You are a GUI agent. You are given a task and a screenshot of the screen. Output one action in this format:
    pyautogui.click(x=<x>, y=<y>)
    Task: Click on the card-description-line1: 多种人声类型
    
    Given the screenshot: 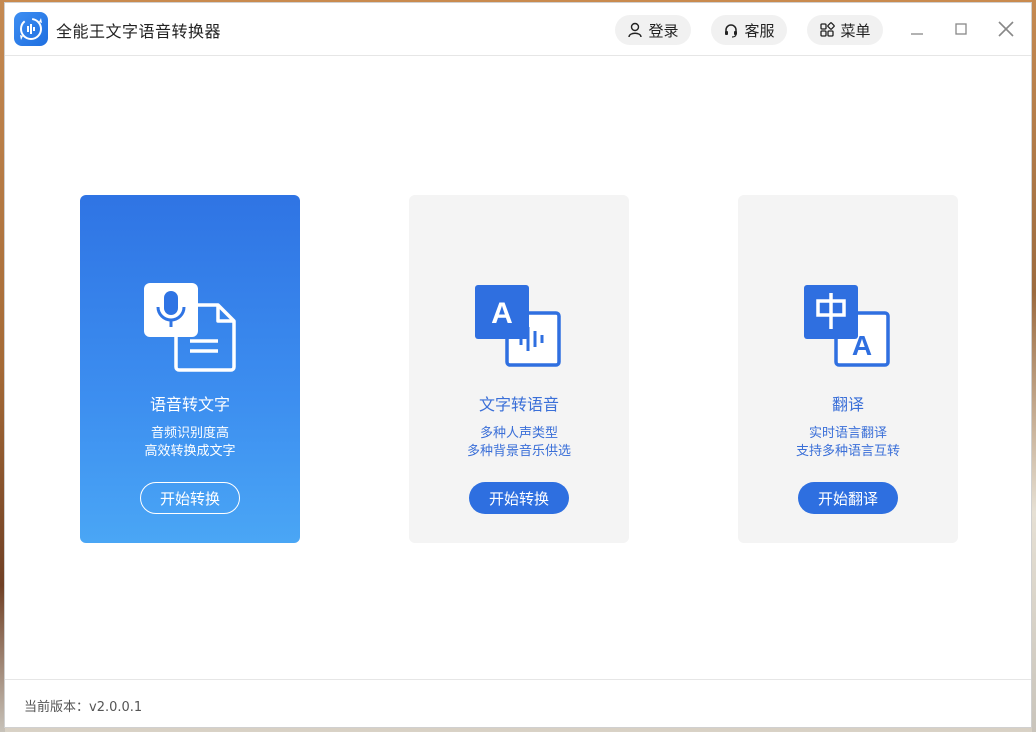 What is the action you would take?
    pyautogui.click(x=518, y=433)
    